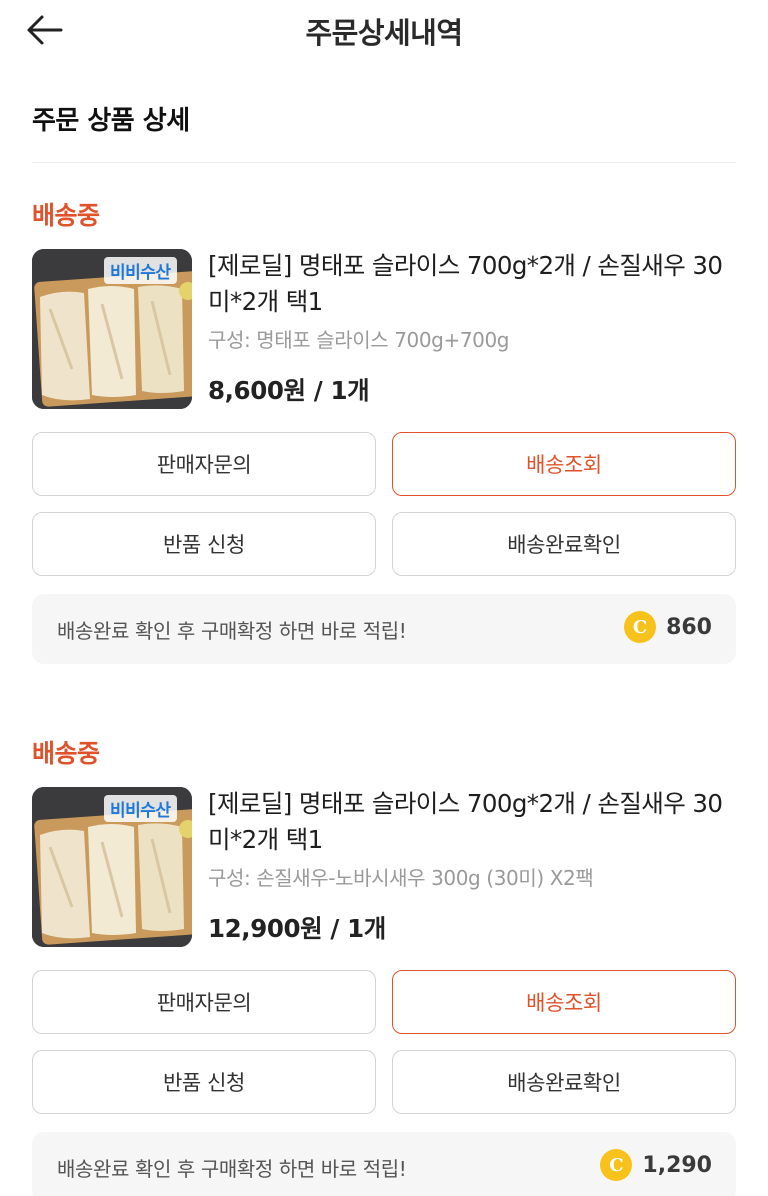 The height and width of the screenshot is (1196, 768). I want to click on reward-points: C 860, so click(668, 627).